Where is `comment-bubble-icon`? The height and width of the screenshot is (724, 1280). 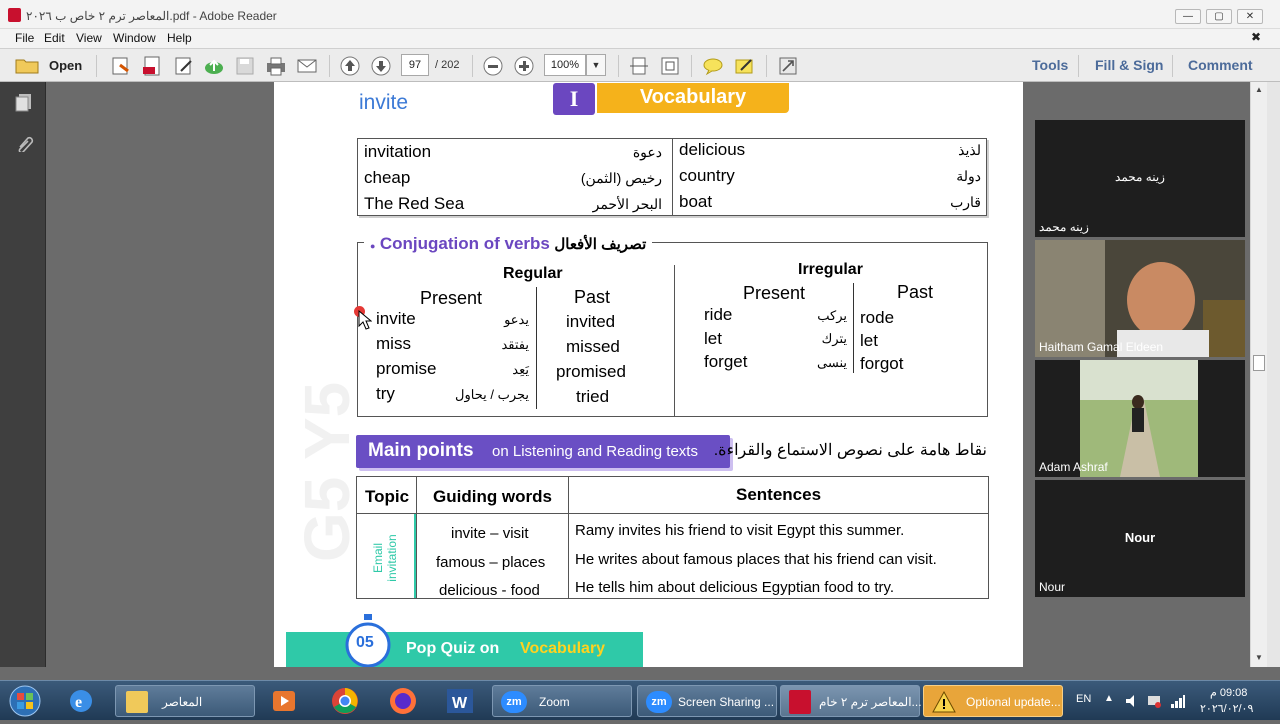
comment-bubble-icon is located at coordinates (713, 66).